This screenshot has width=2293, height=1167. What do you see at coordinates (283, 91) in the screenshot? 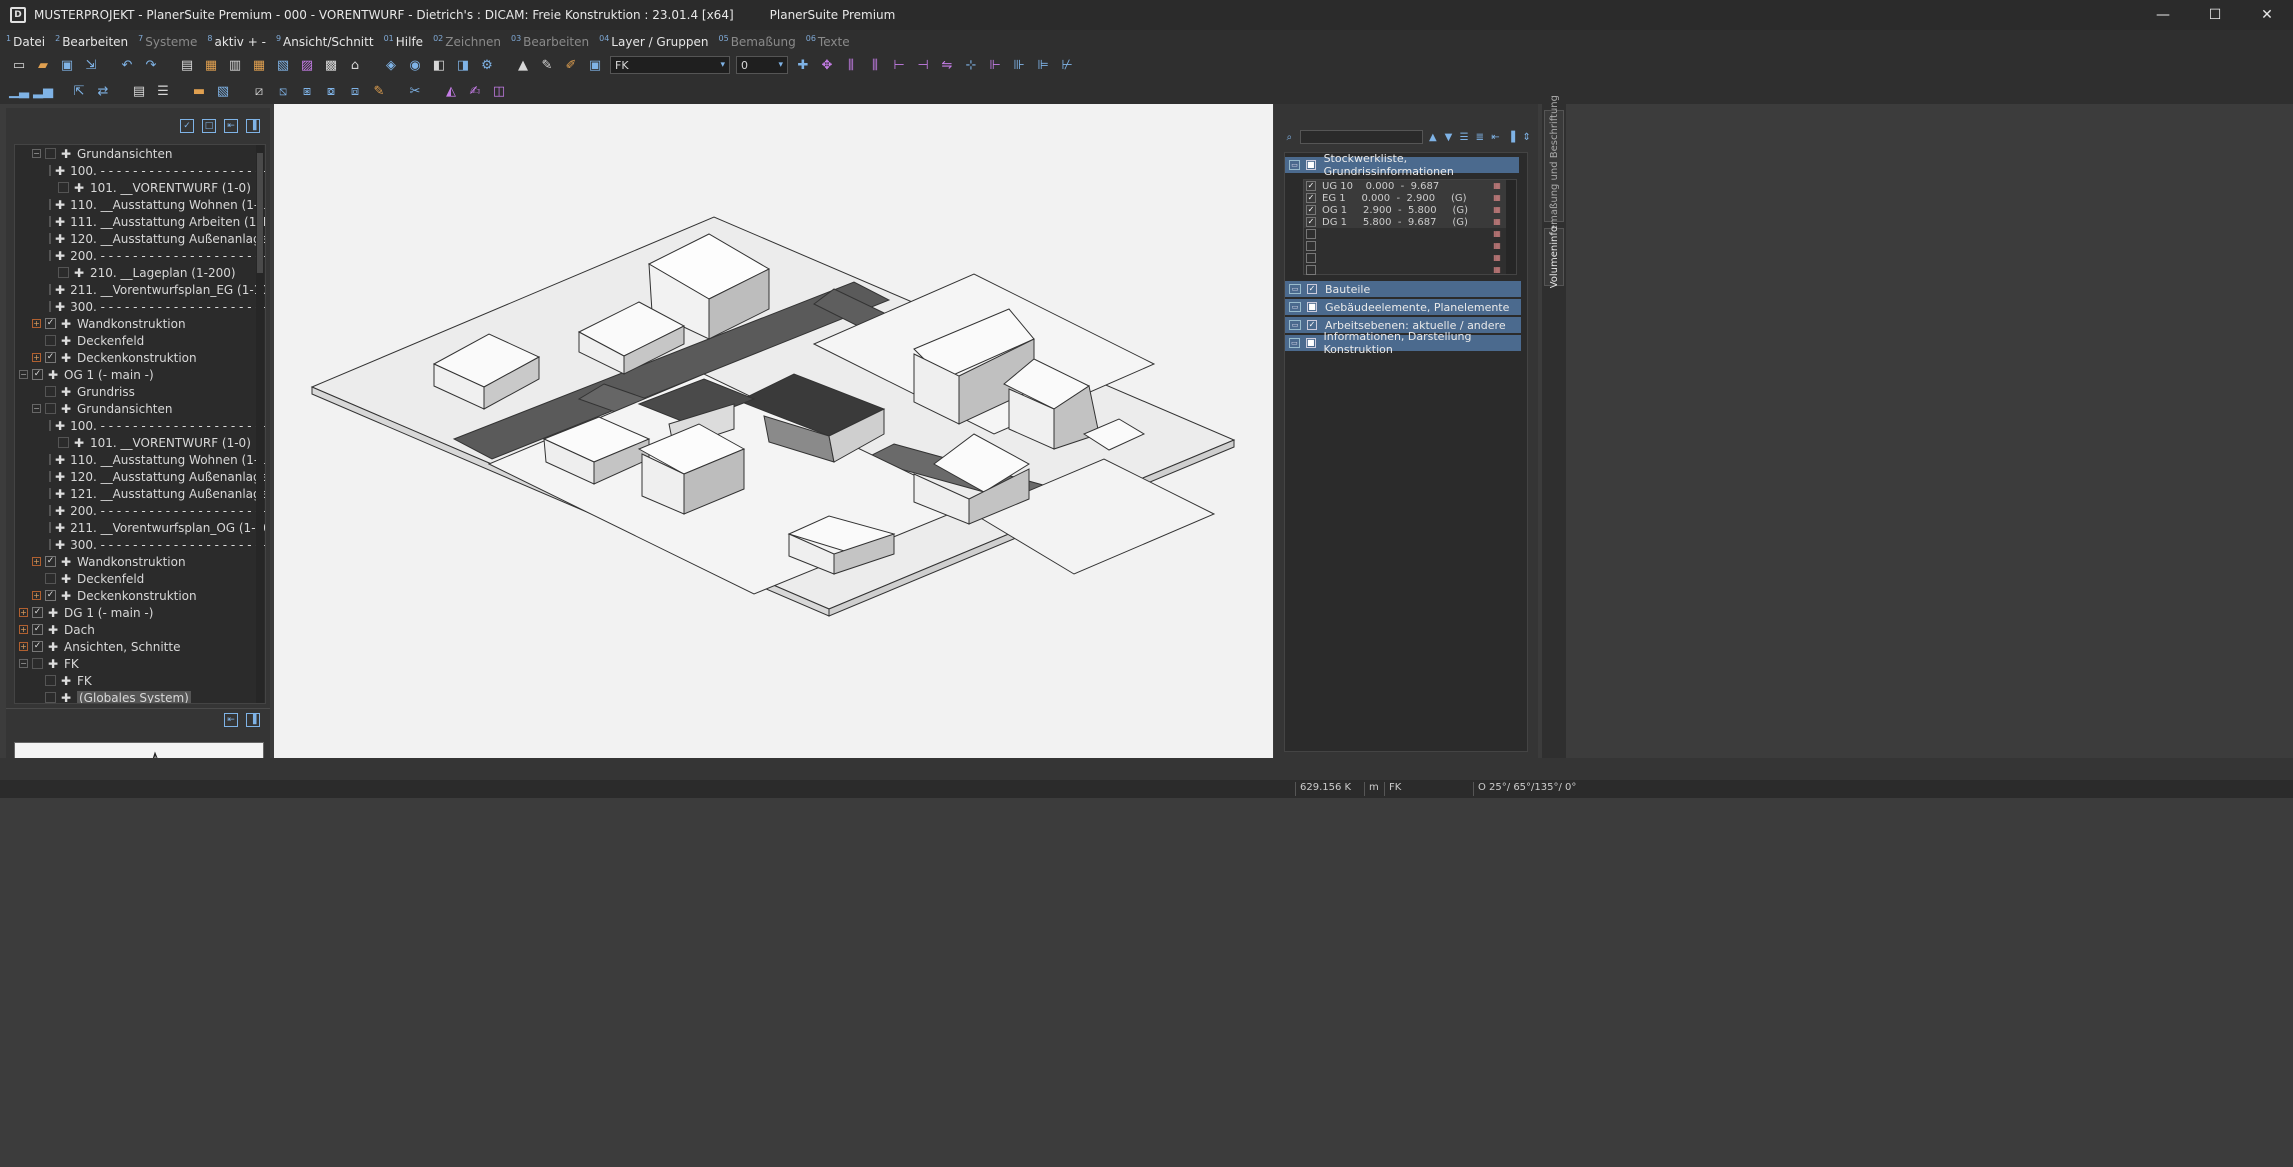
I see `roof-icon: ⧅` at bounding box center [283, 91].